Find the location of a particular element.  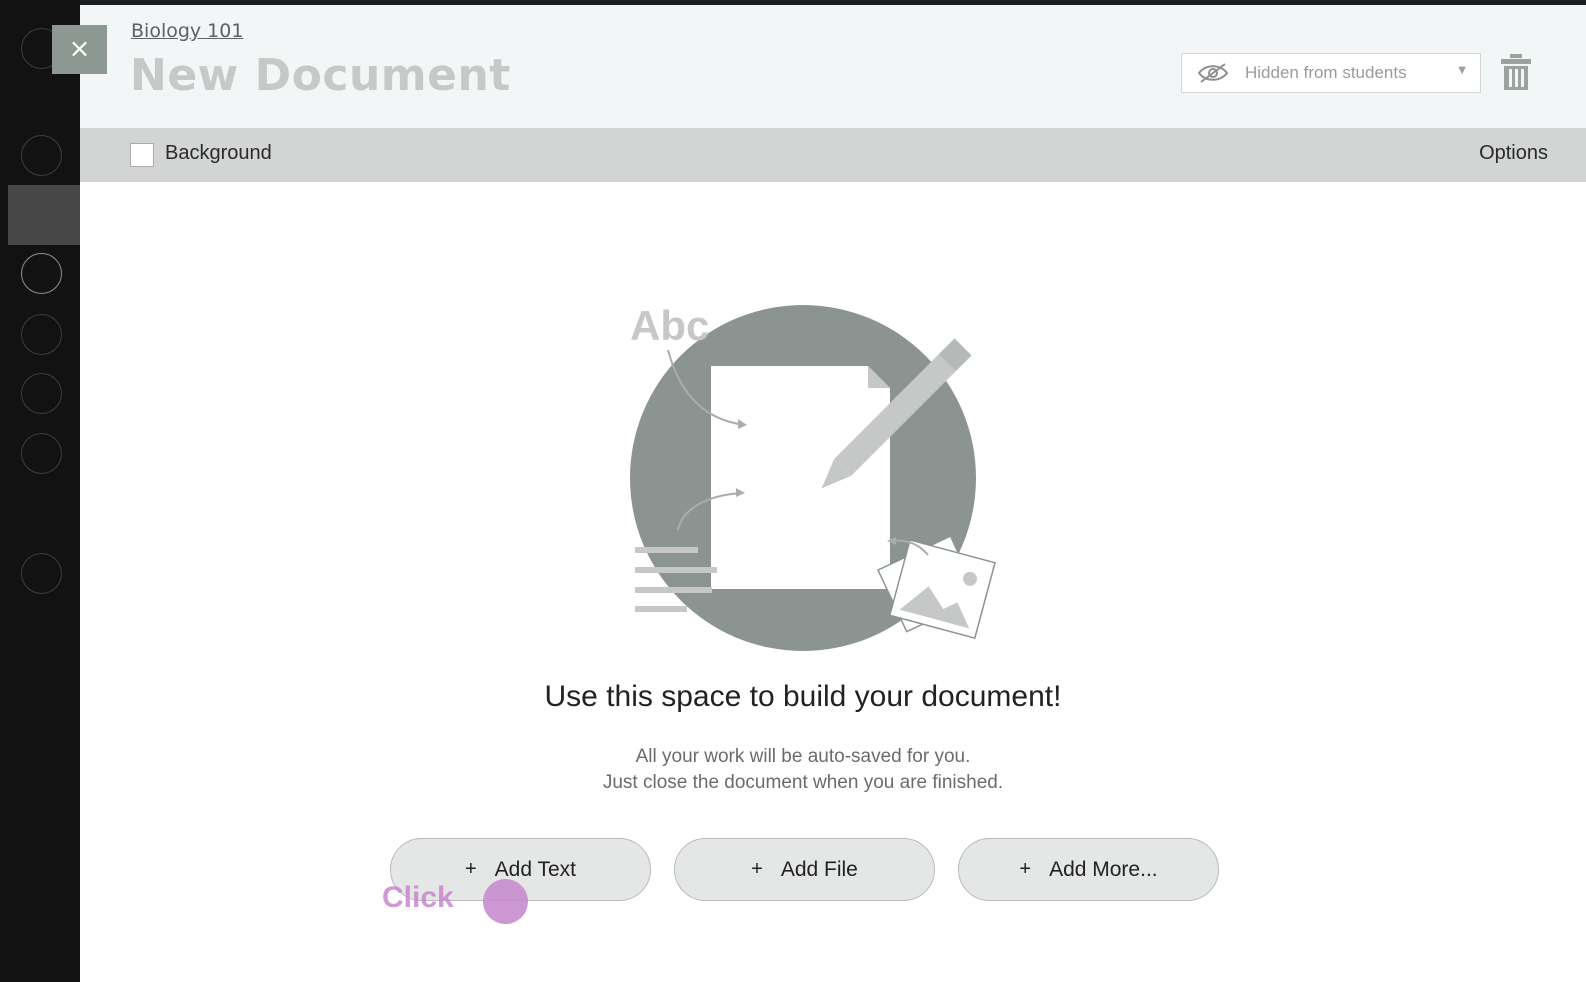

click-hint-label: Click is located at coordinates (418, 897).